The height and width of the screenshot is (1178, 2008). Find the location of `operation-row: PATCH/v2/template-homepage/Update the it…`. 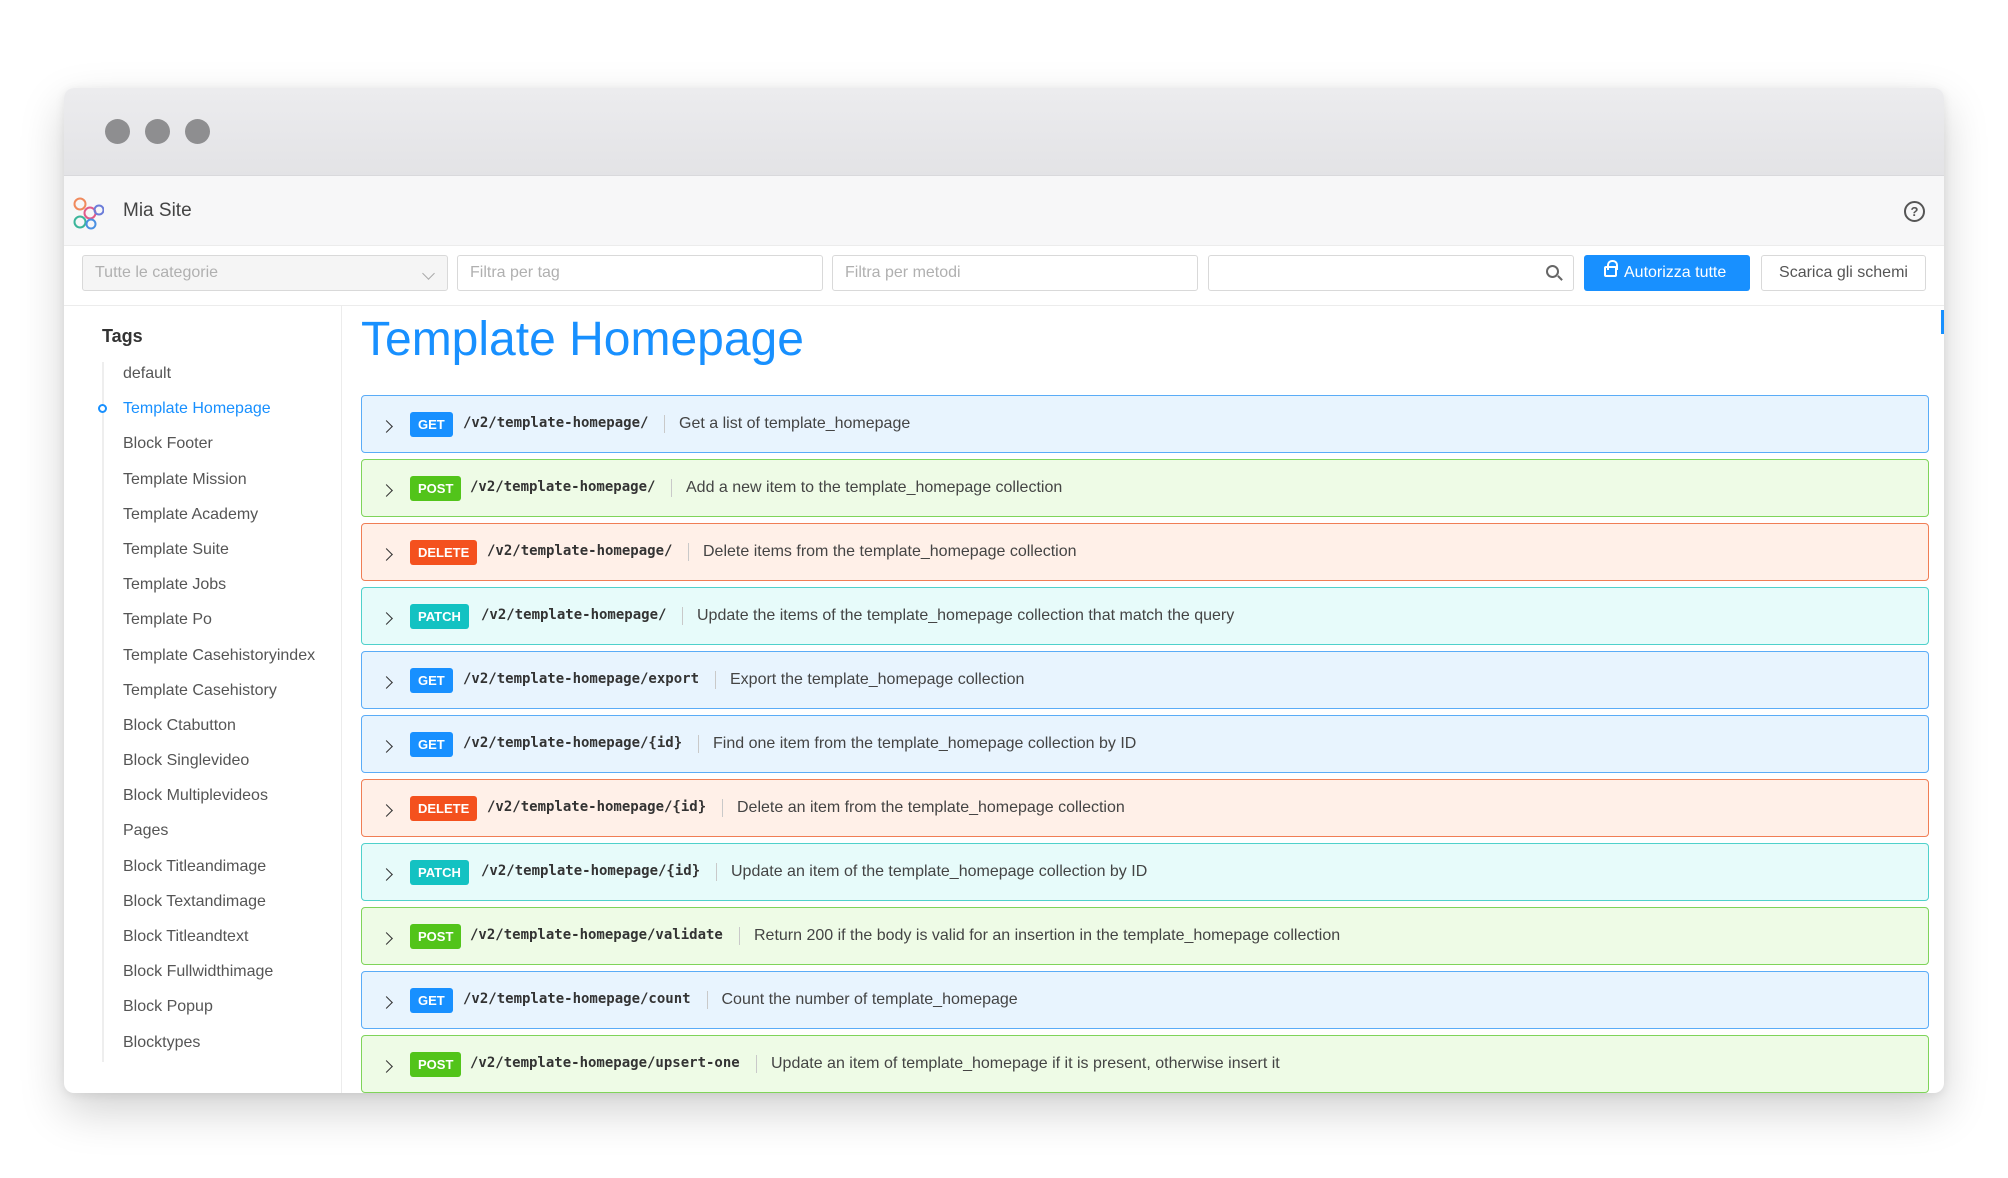

operation-row: PATCH/v2/template-homepage/Update the it… is located at coordinates (1145, 616).